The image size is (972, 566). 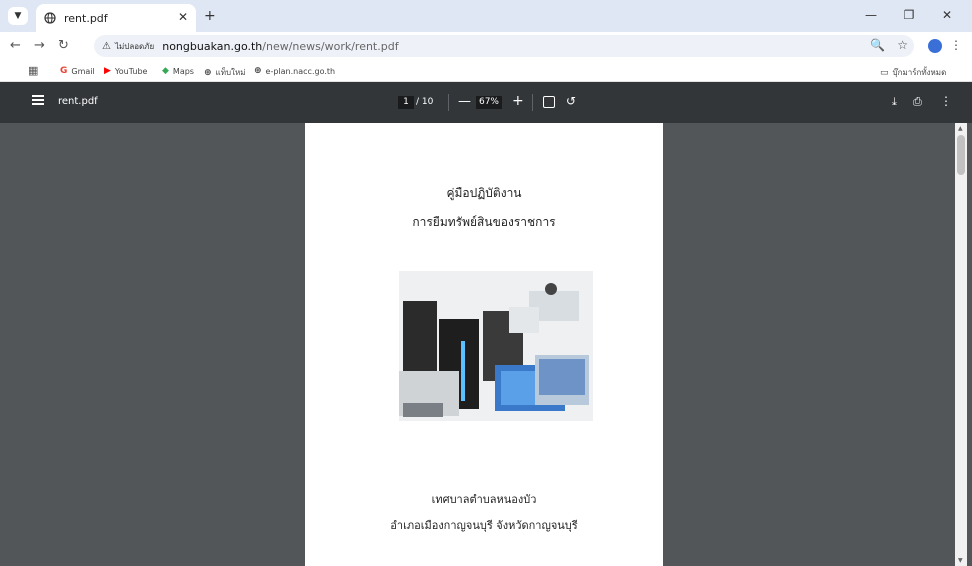 What do you see at coordinates (884, 72) in the screenshot?
I see `folder-icon: ▭` at bounding box center [884, 72].